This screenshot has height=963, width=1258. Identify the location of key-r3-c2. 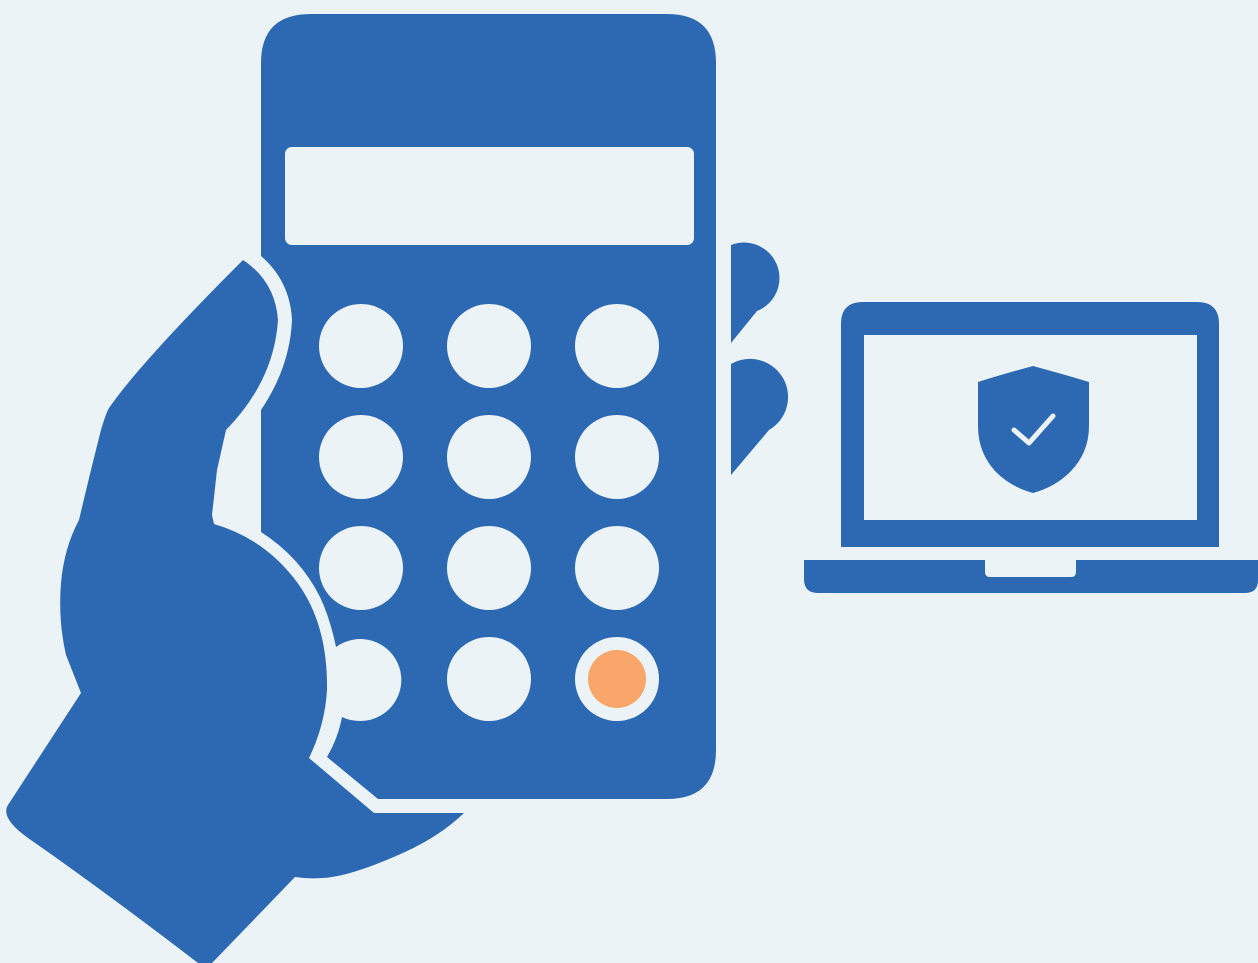
(489, 568).